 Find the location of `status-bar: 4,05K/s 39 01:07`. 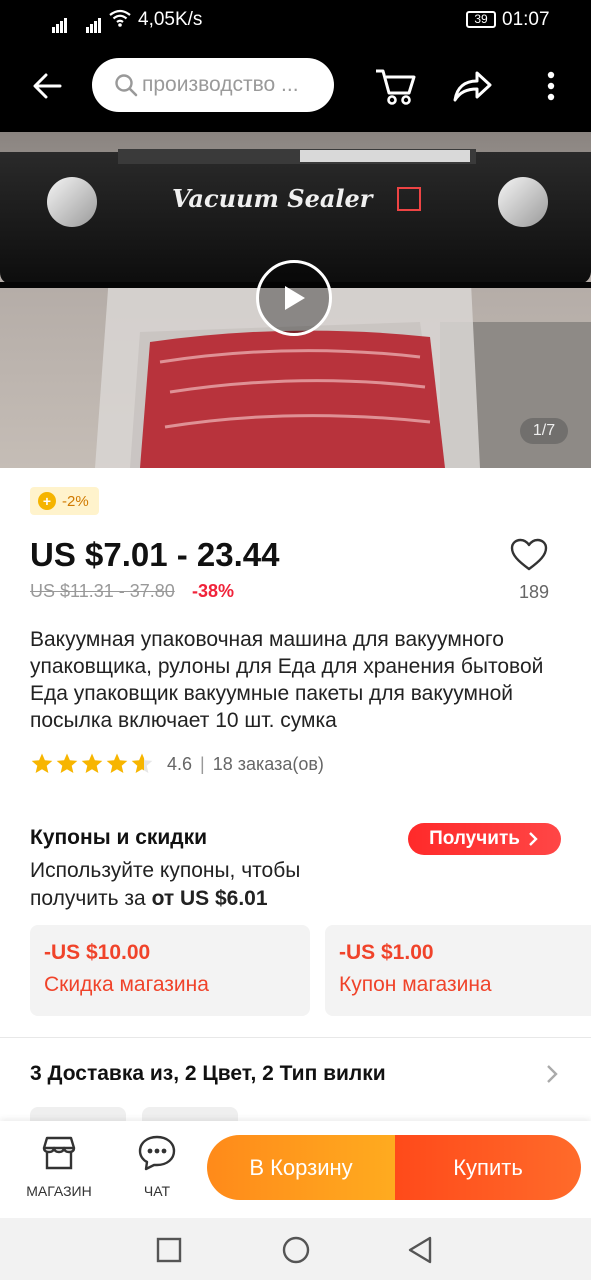

status-bar: 4,05K/s 39 01:07 is located at coordinates (295, 20).